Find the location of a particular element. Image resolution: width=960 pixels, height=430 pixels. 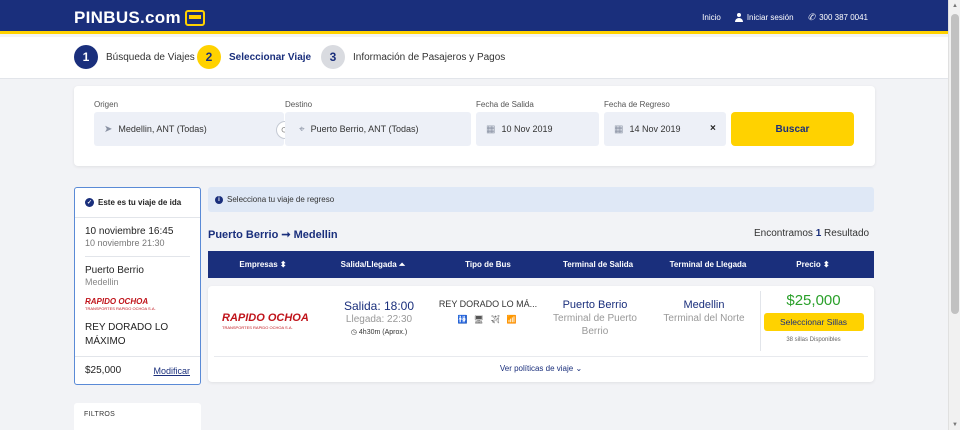

login-label: Iniciar sesión is located at coordinates (770, 17).